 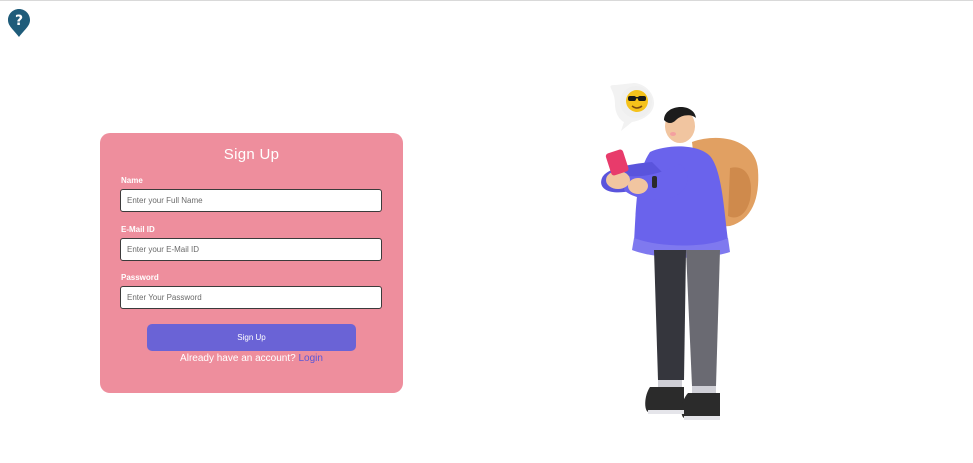 What do you see at coordinates (251, 337) in the screenshot?
I see `signup-button: Sign Up` at bounding box center [251, 337].